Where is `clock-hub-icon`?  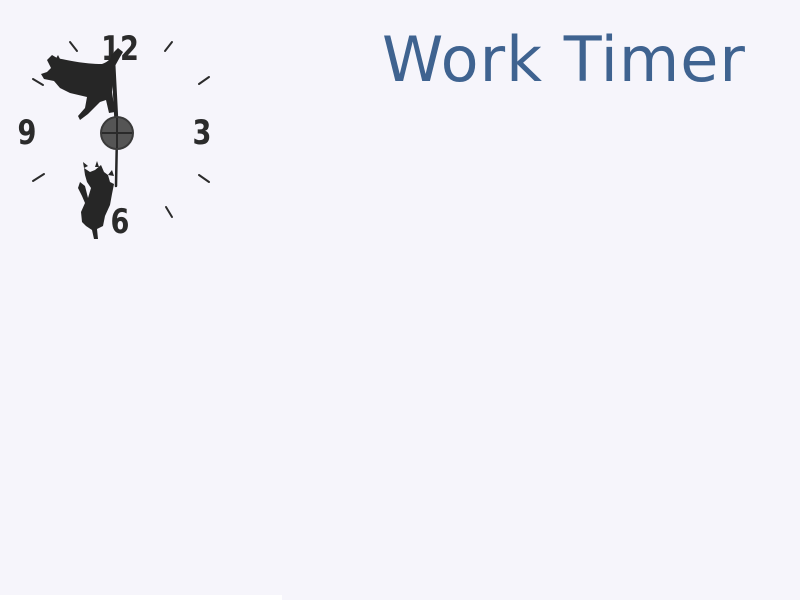
clock-hub-icon is located at coordinates (117, 133).